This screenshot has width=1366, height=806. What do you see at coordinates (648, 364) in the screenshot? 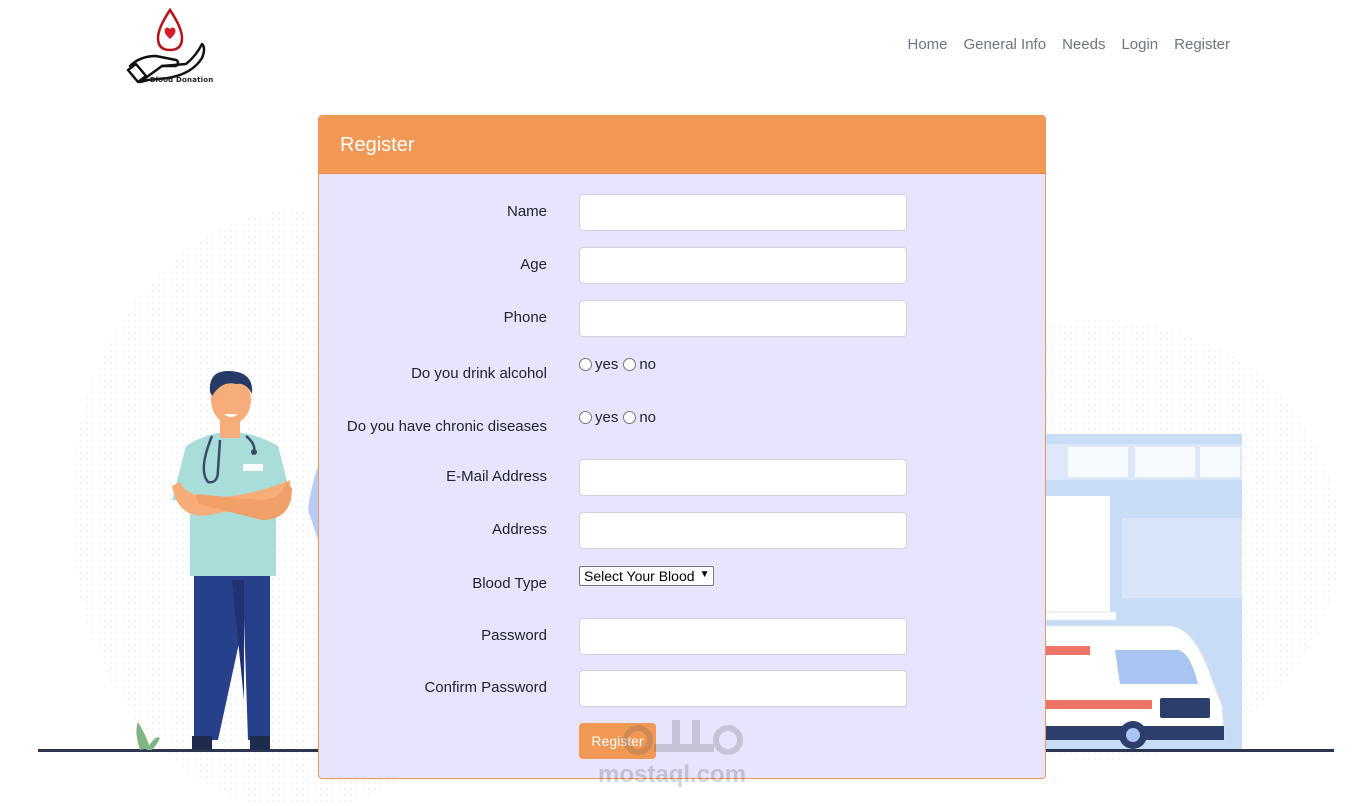
I see `alcohol-no-label: no` at bounding box center [648, 364].